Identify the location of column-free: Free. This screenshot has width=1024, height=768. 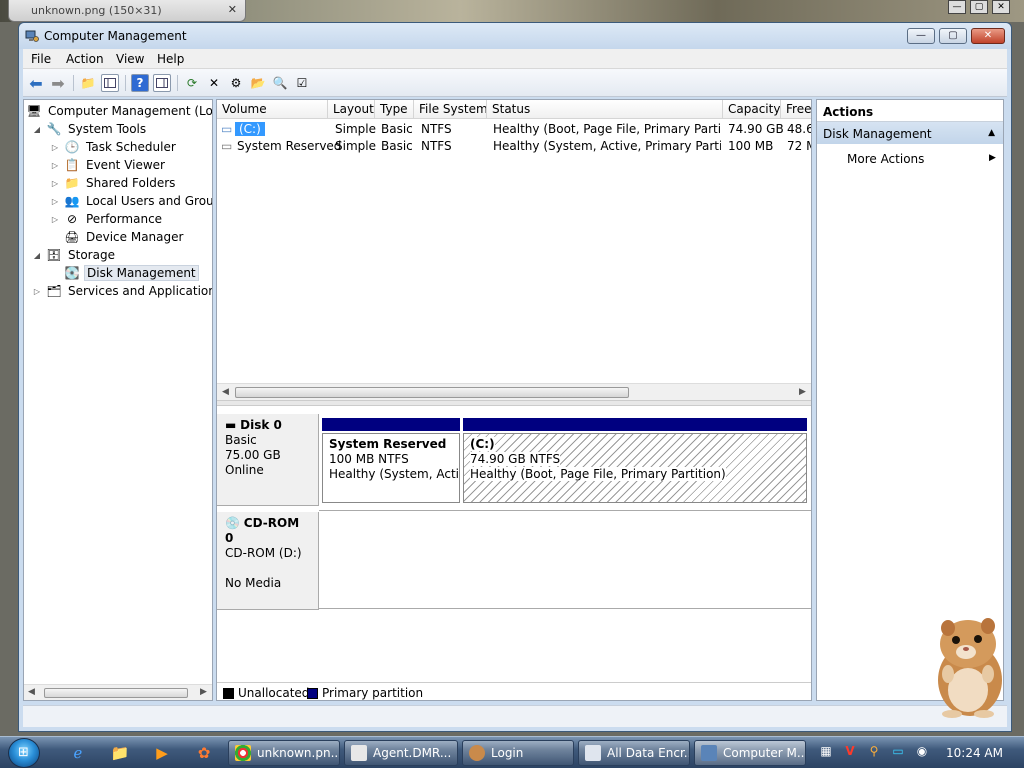
(796, 109).